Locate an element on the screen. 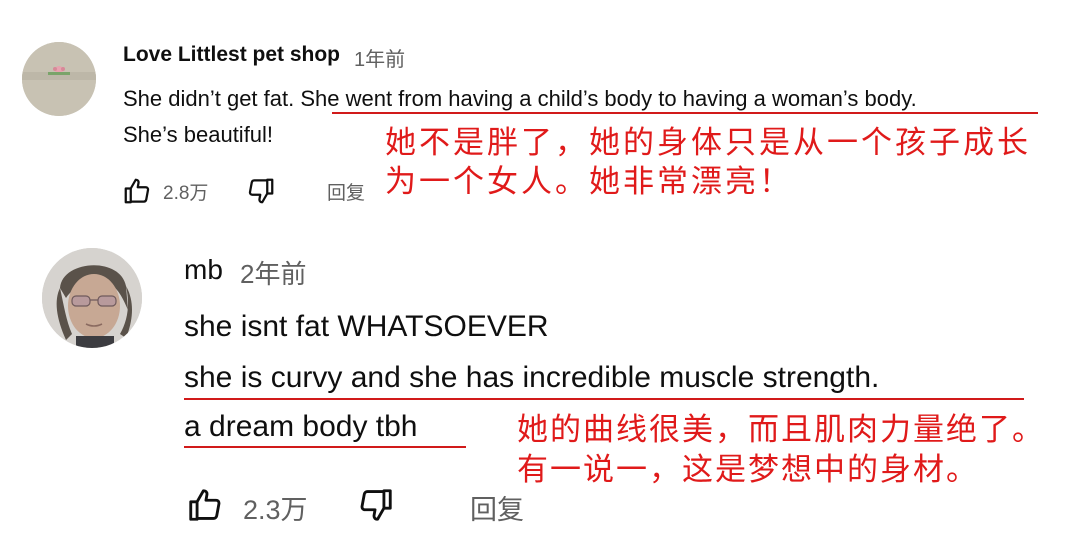 This screenshot has width=1080, height=550. like-count: 2.8万 is located at coordinates (186, 193).